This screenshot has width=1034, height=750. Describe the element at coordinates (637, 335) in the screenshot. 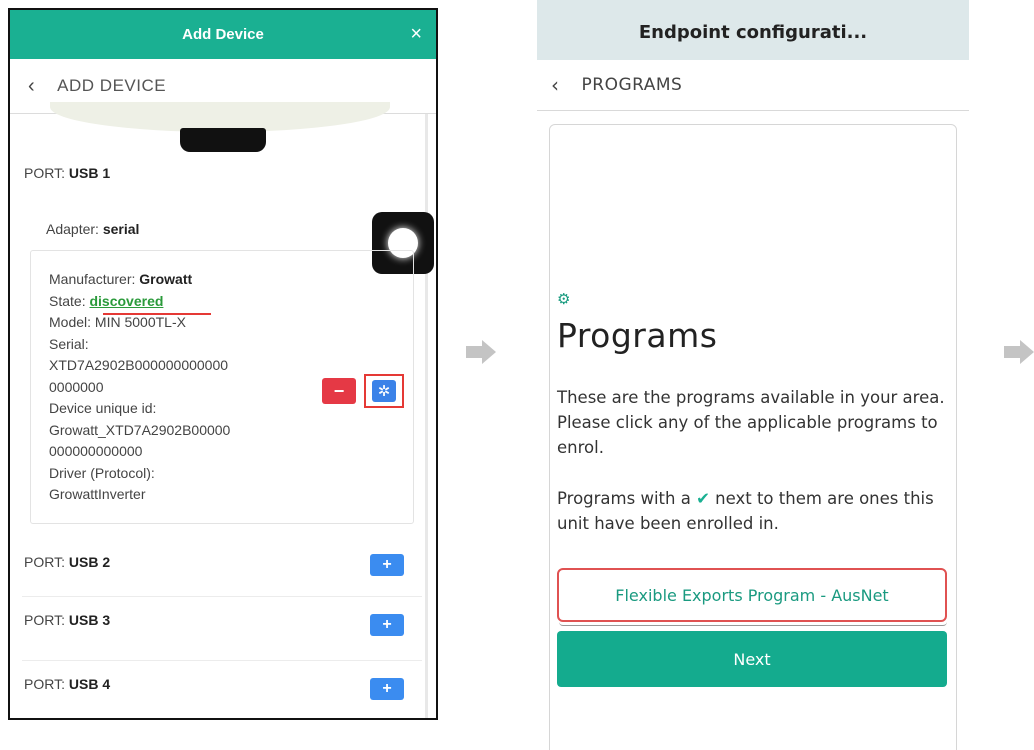

I see `programs-heading: Programs` at that location.